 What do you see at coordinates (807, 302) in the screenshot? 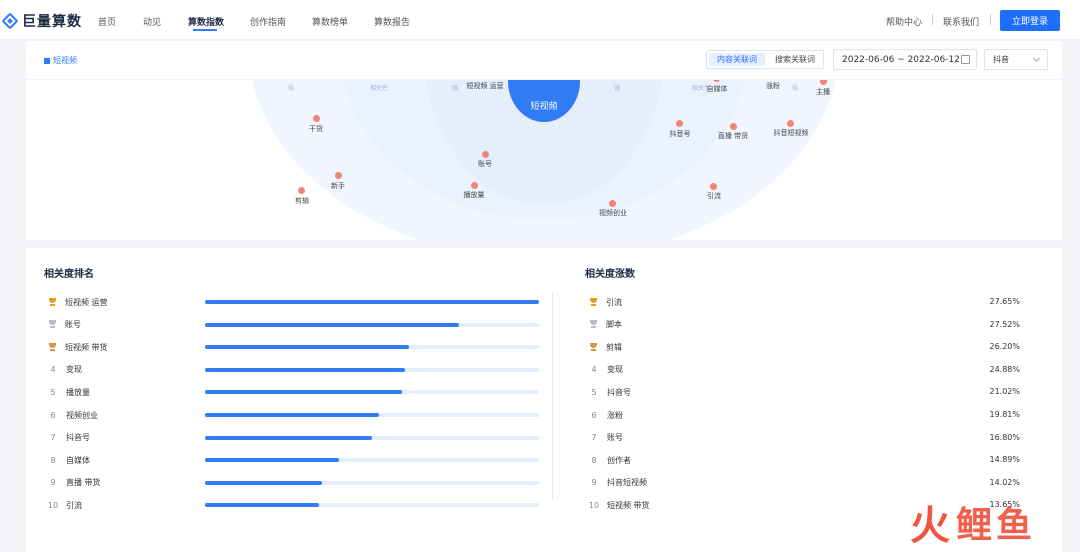
I see `growth-row: 引流` at bounding box center [807, 302].